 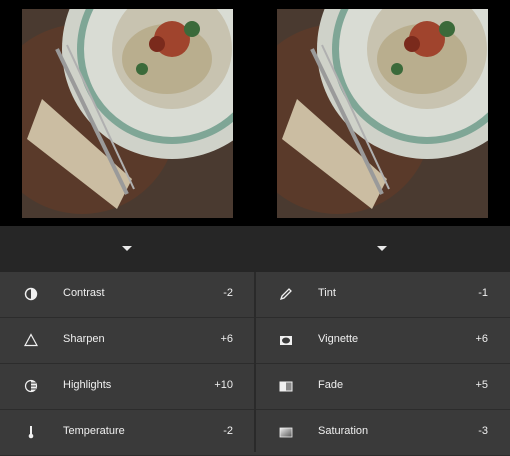 What do you see at coordinates (331, 385) in the screenshot?
I see `adjustment-label: Fade` at bounding box center [331, 385].